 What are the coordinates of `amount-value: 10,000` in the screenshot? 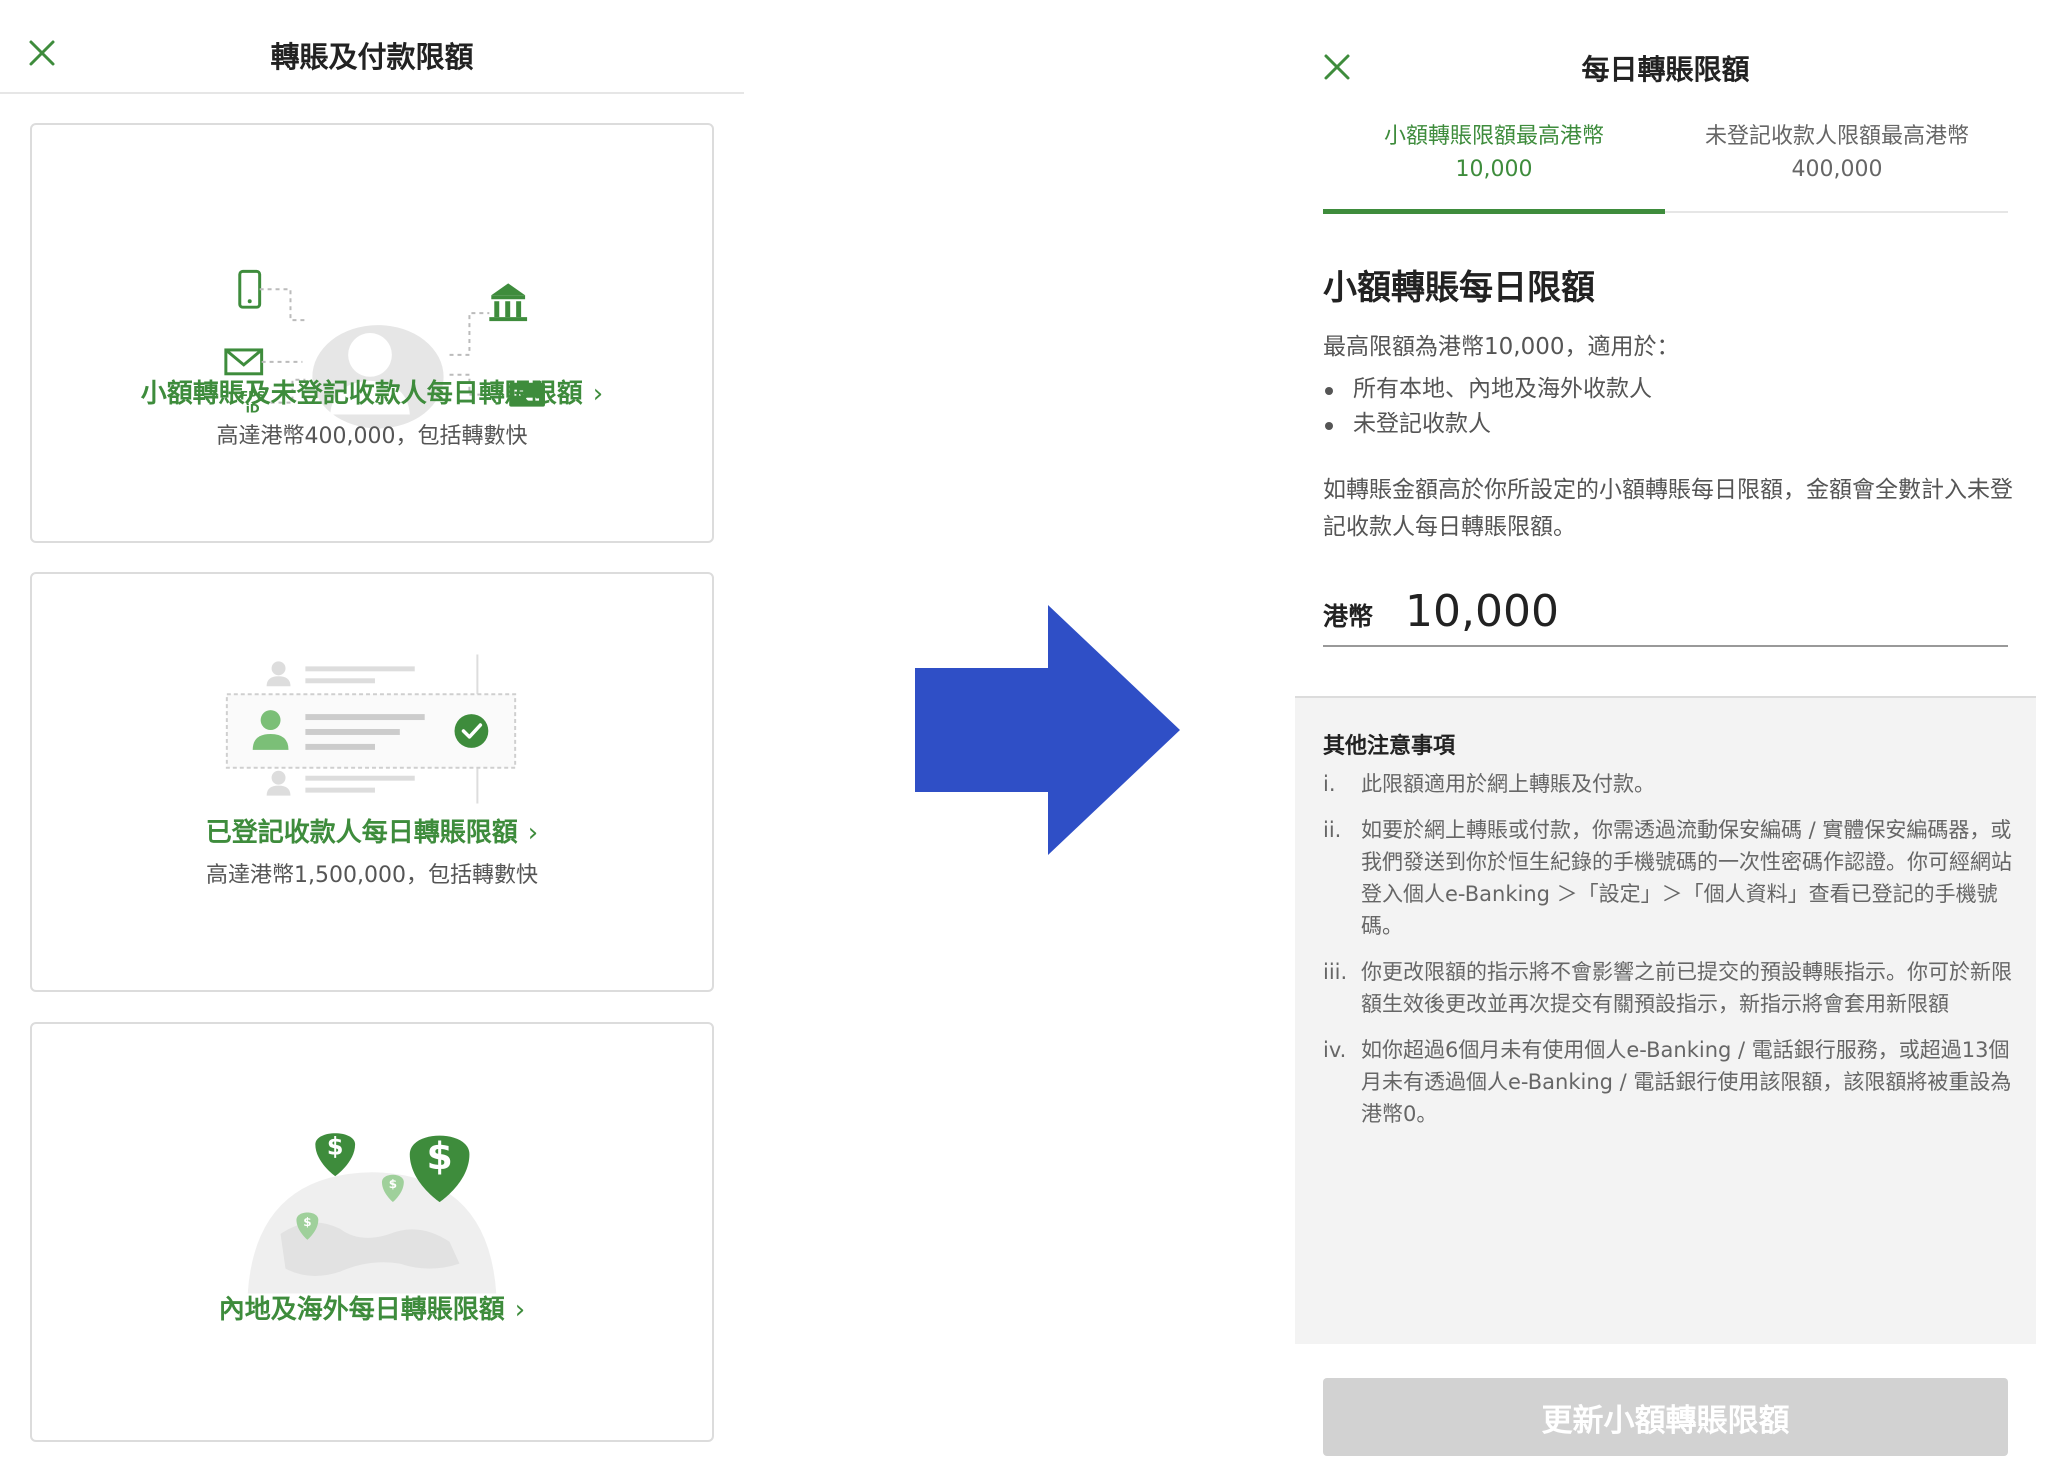 It's located at (1482, 611).